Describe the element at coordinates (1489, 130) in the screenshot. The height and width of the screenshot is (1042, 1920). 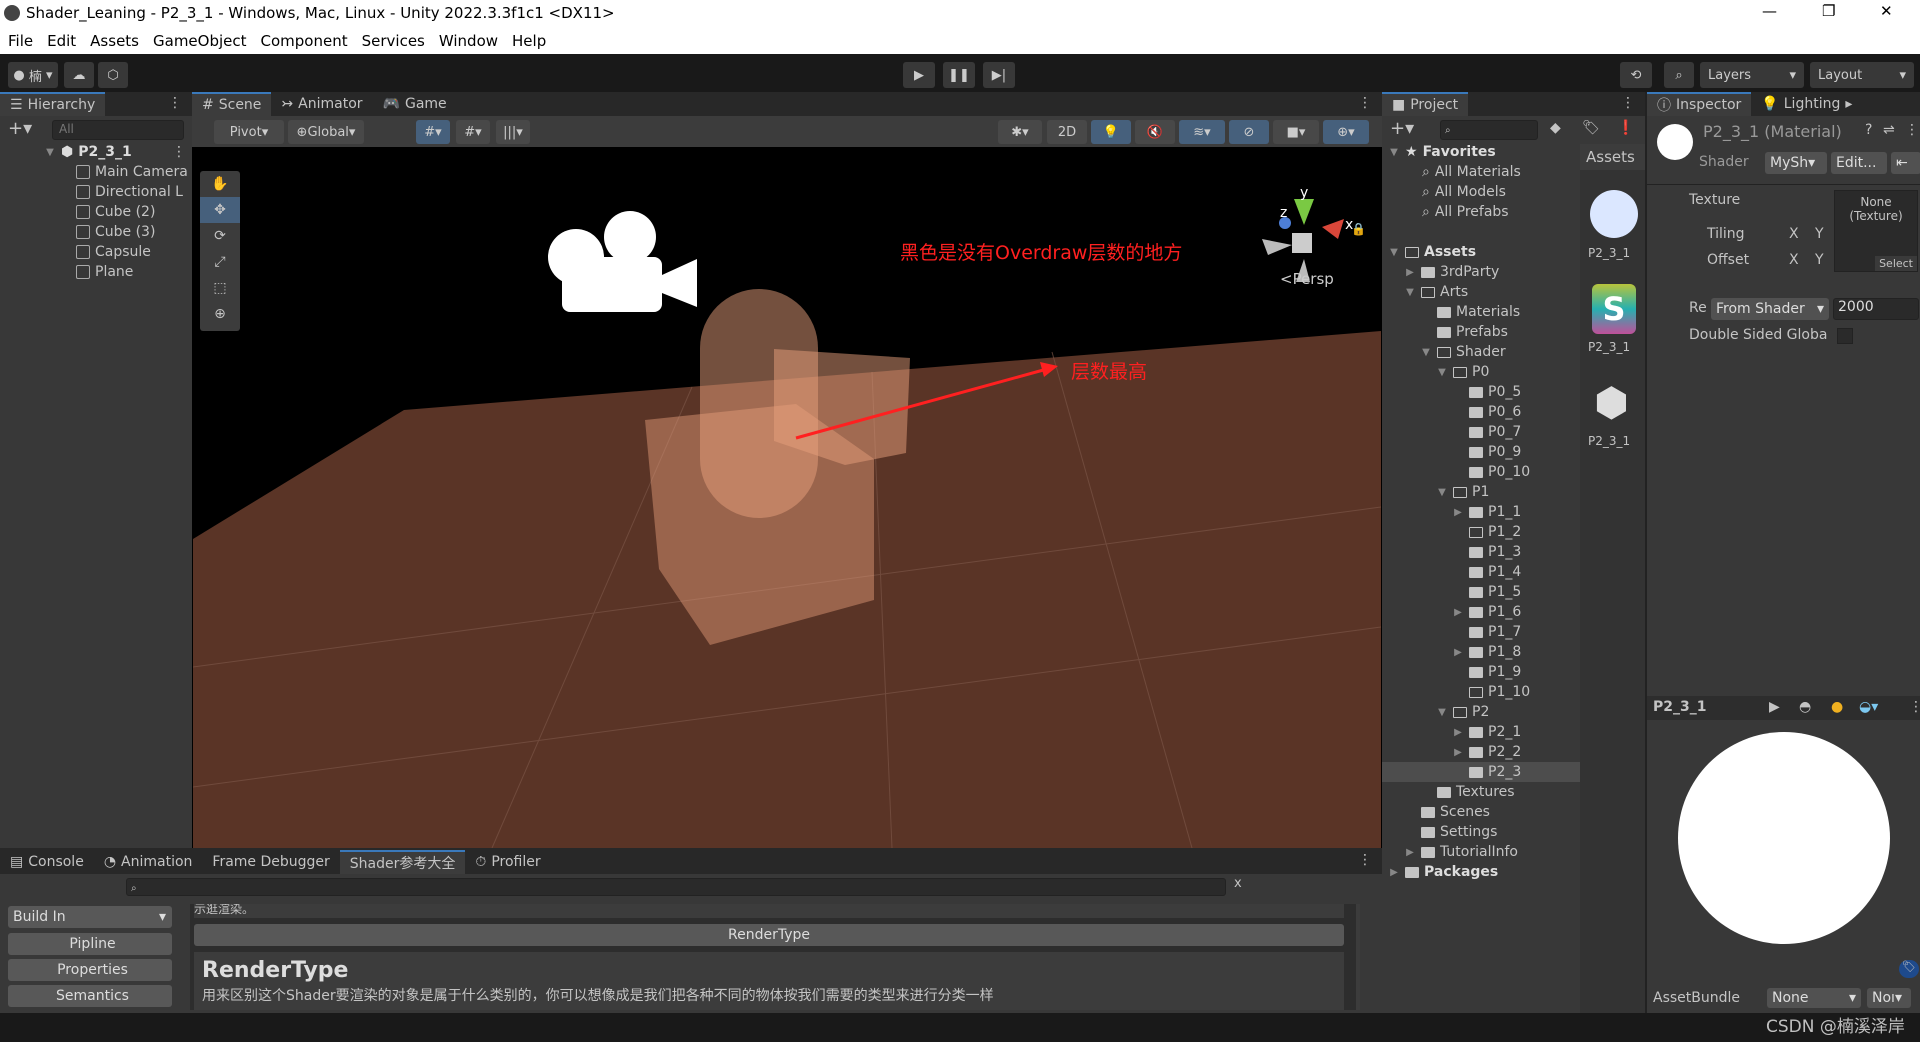
I see `project-search: ⌕` at that location.